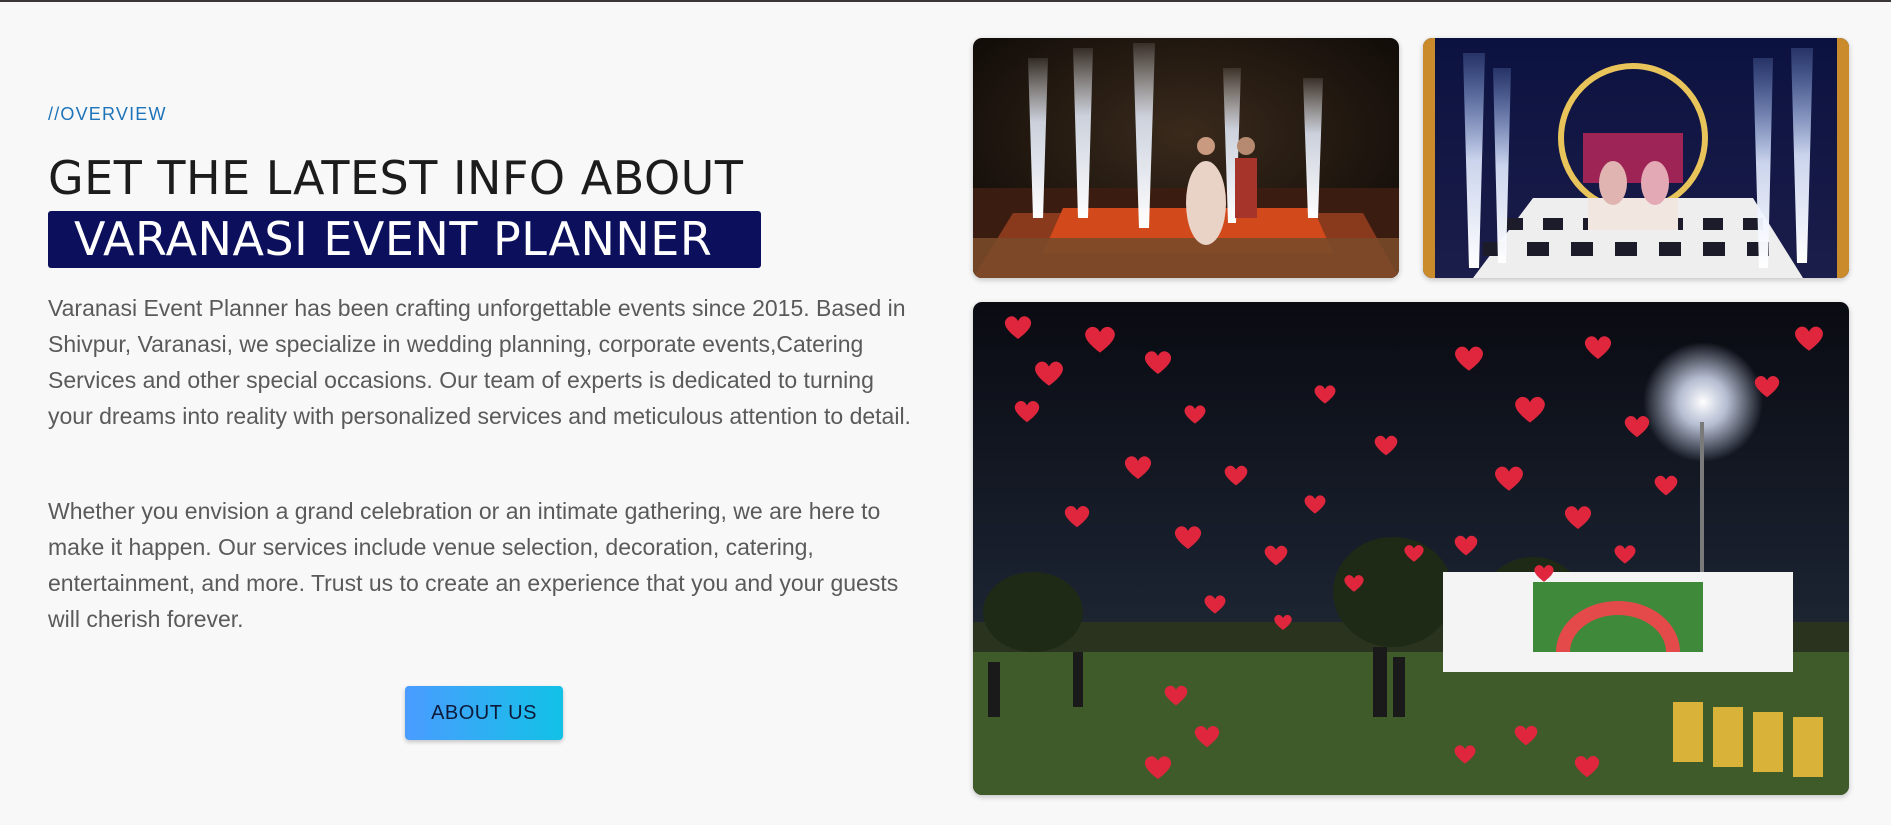 This screenshot has width=1891, height=825. Describe the element at coordinates (945, 1) in the screenshot. I see `top-border` at that location.